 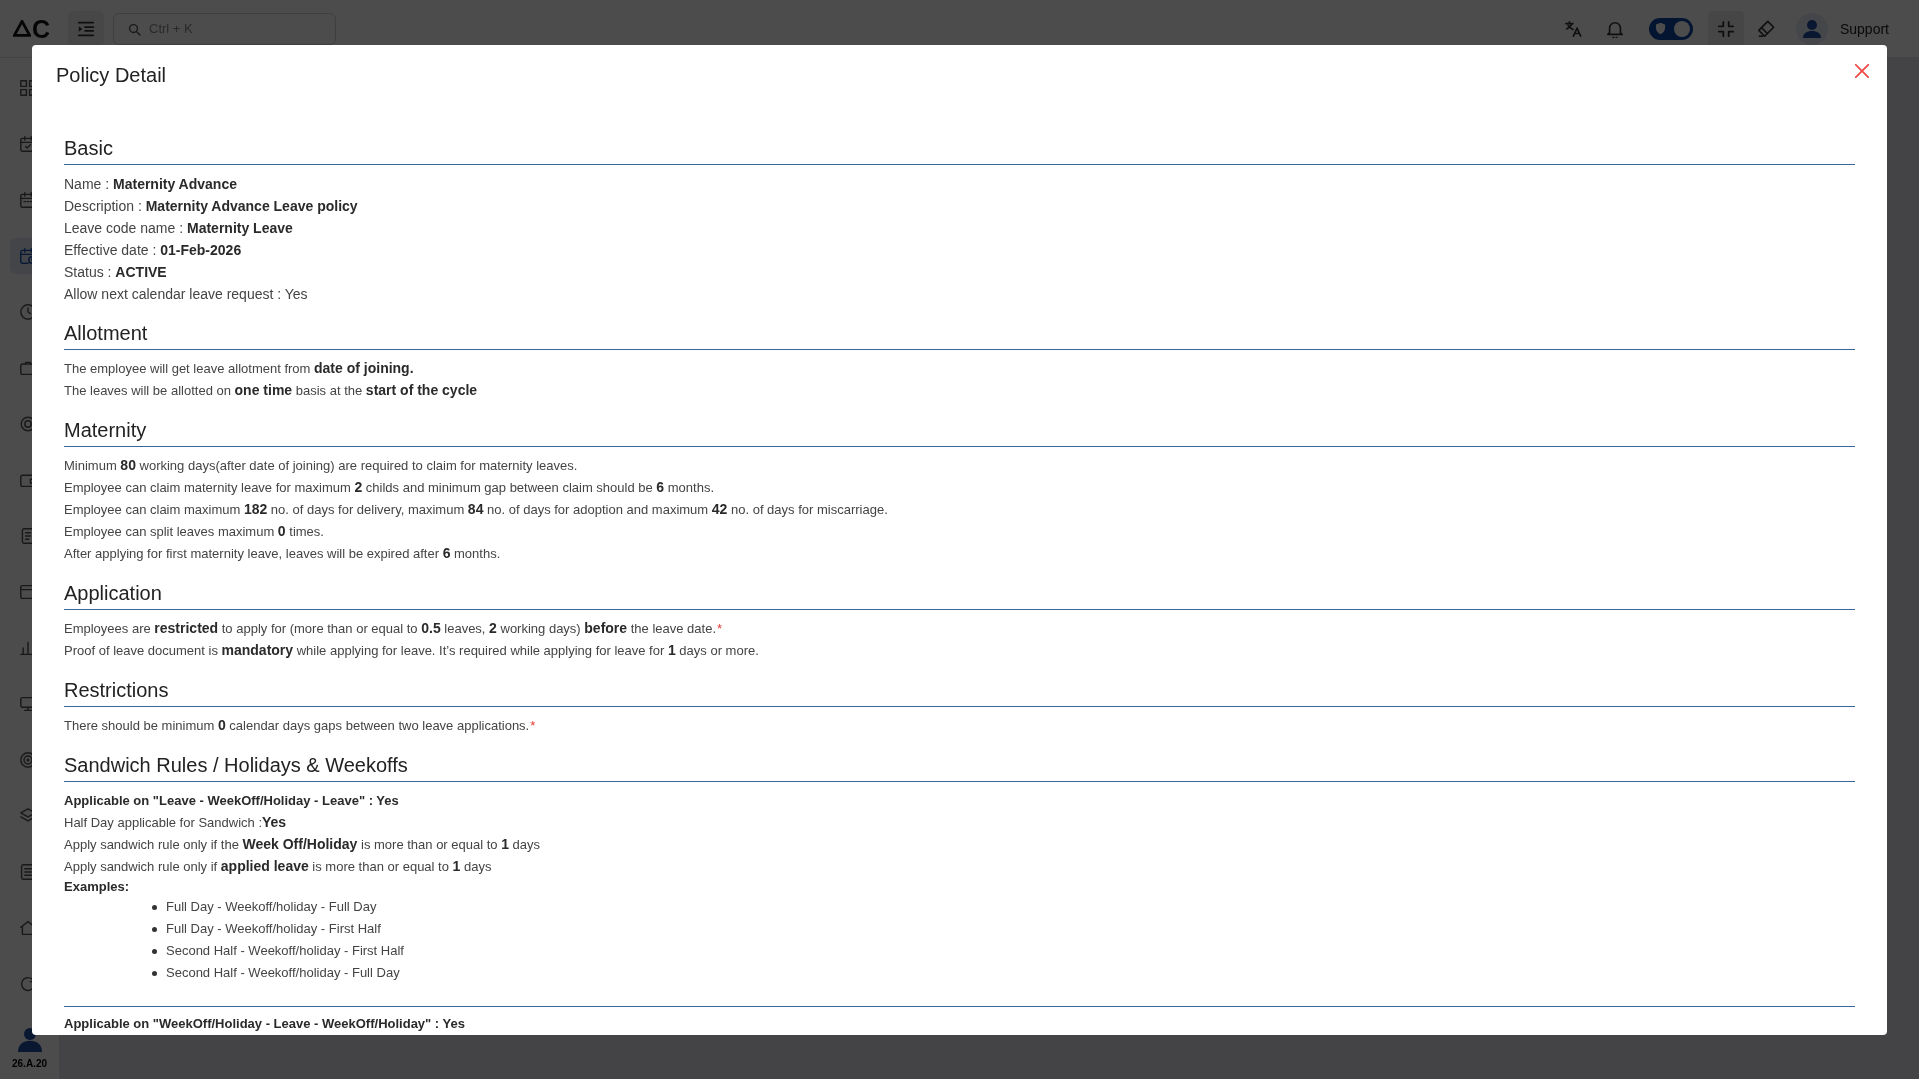 What do you see at coordinates (278, 866) in the screenshot?
I see `policy-text: Apply sandwich rule only if applied leave is more than or equal to 1 days` at bounding box center [278, 866].